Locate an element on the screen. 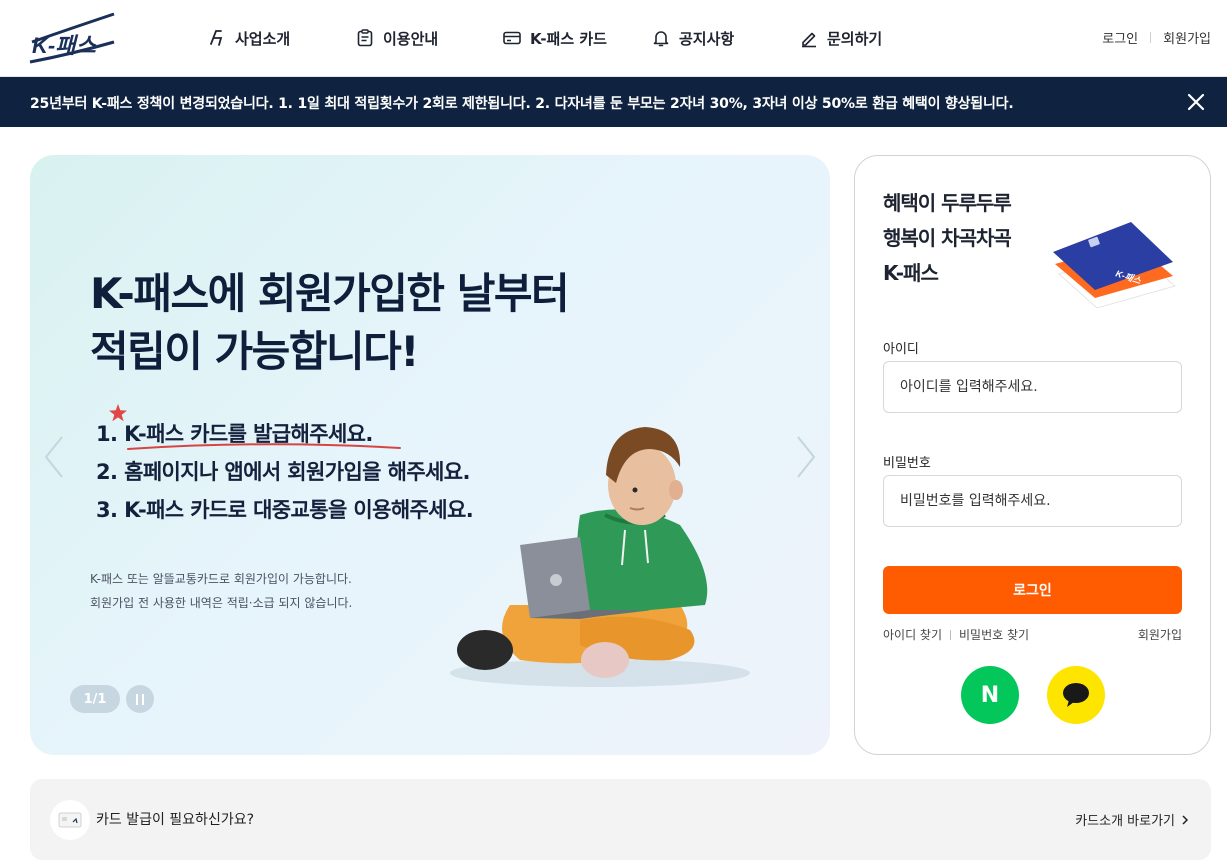 This screenshot has width=1227, height=860. kakao-talk-icon is located at coordinates (1076, 695).